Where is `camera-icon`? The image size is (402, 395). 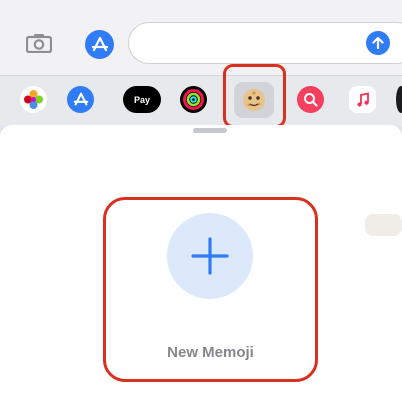
camera-icon is located at coordinates (39, 43).